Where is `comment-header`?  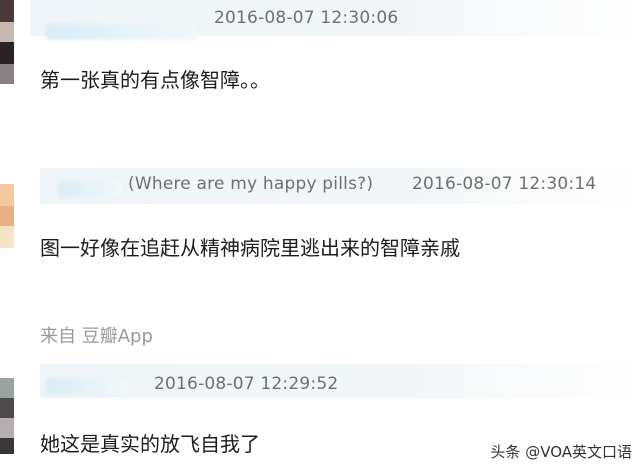
comment-header is located at coordinates (340, 381).